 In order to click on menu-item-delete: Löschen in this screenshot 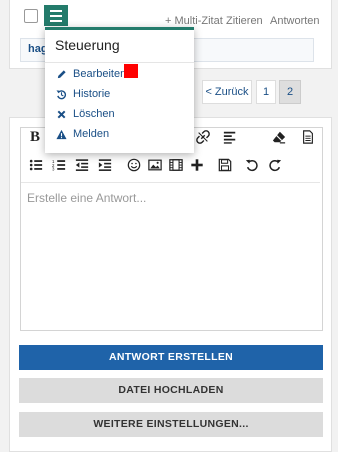, I will do `click(85, 114)`.